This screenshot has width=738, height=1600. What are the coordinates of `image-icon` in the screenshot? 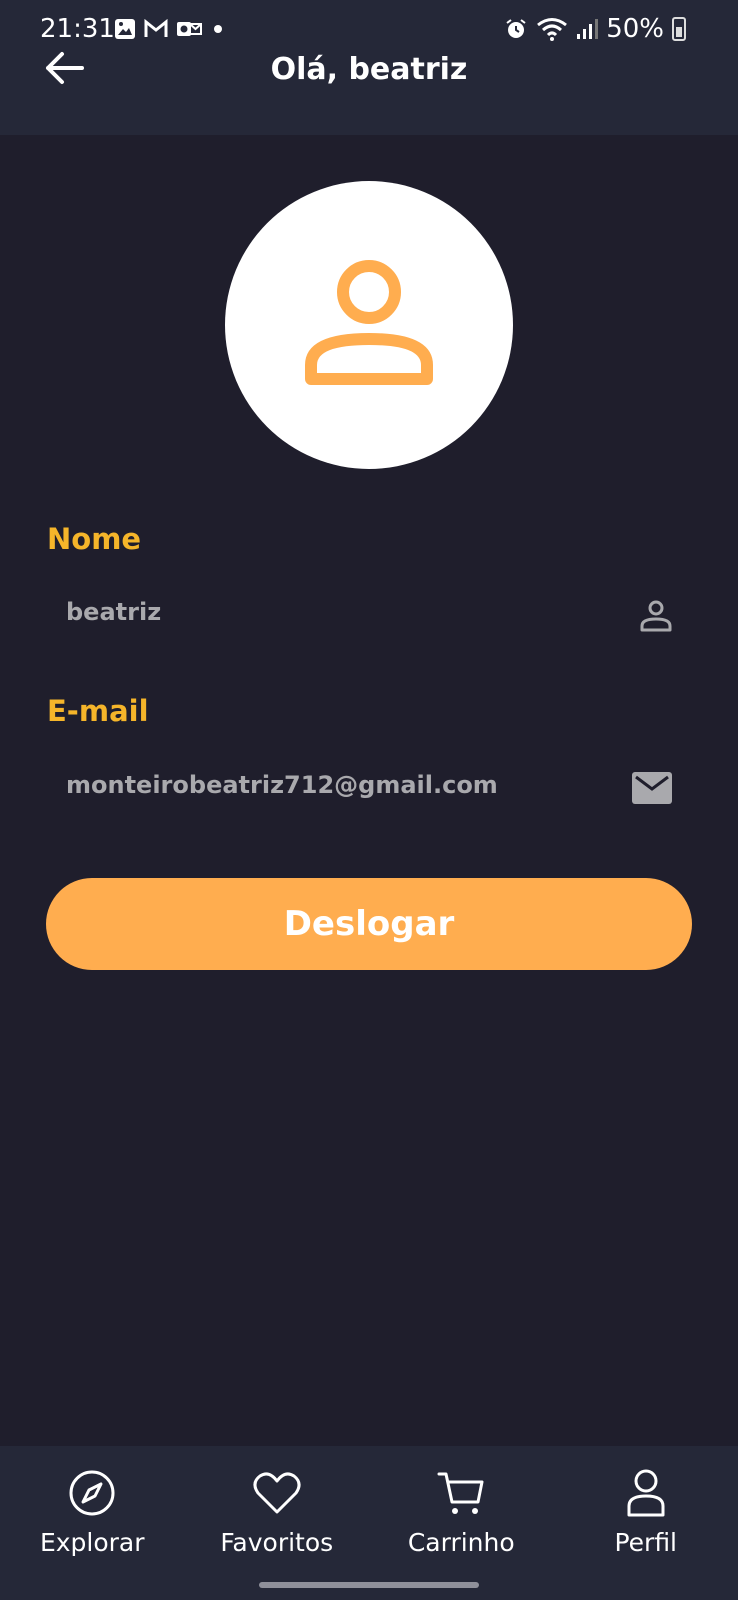 It's located at (125, 29).